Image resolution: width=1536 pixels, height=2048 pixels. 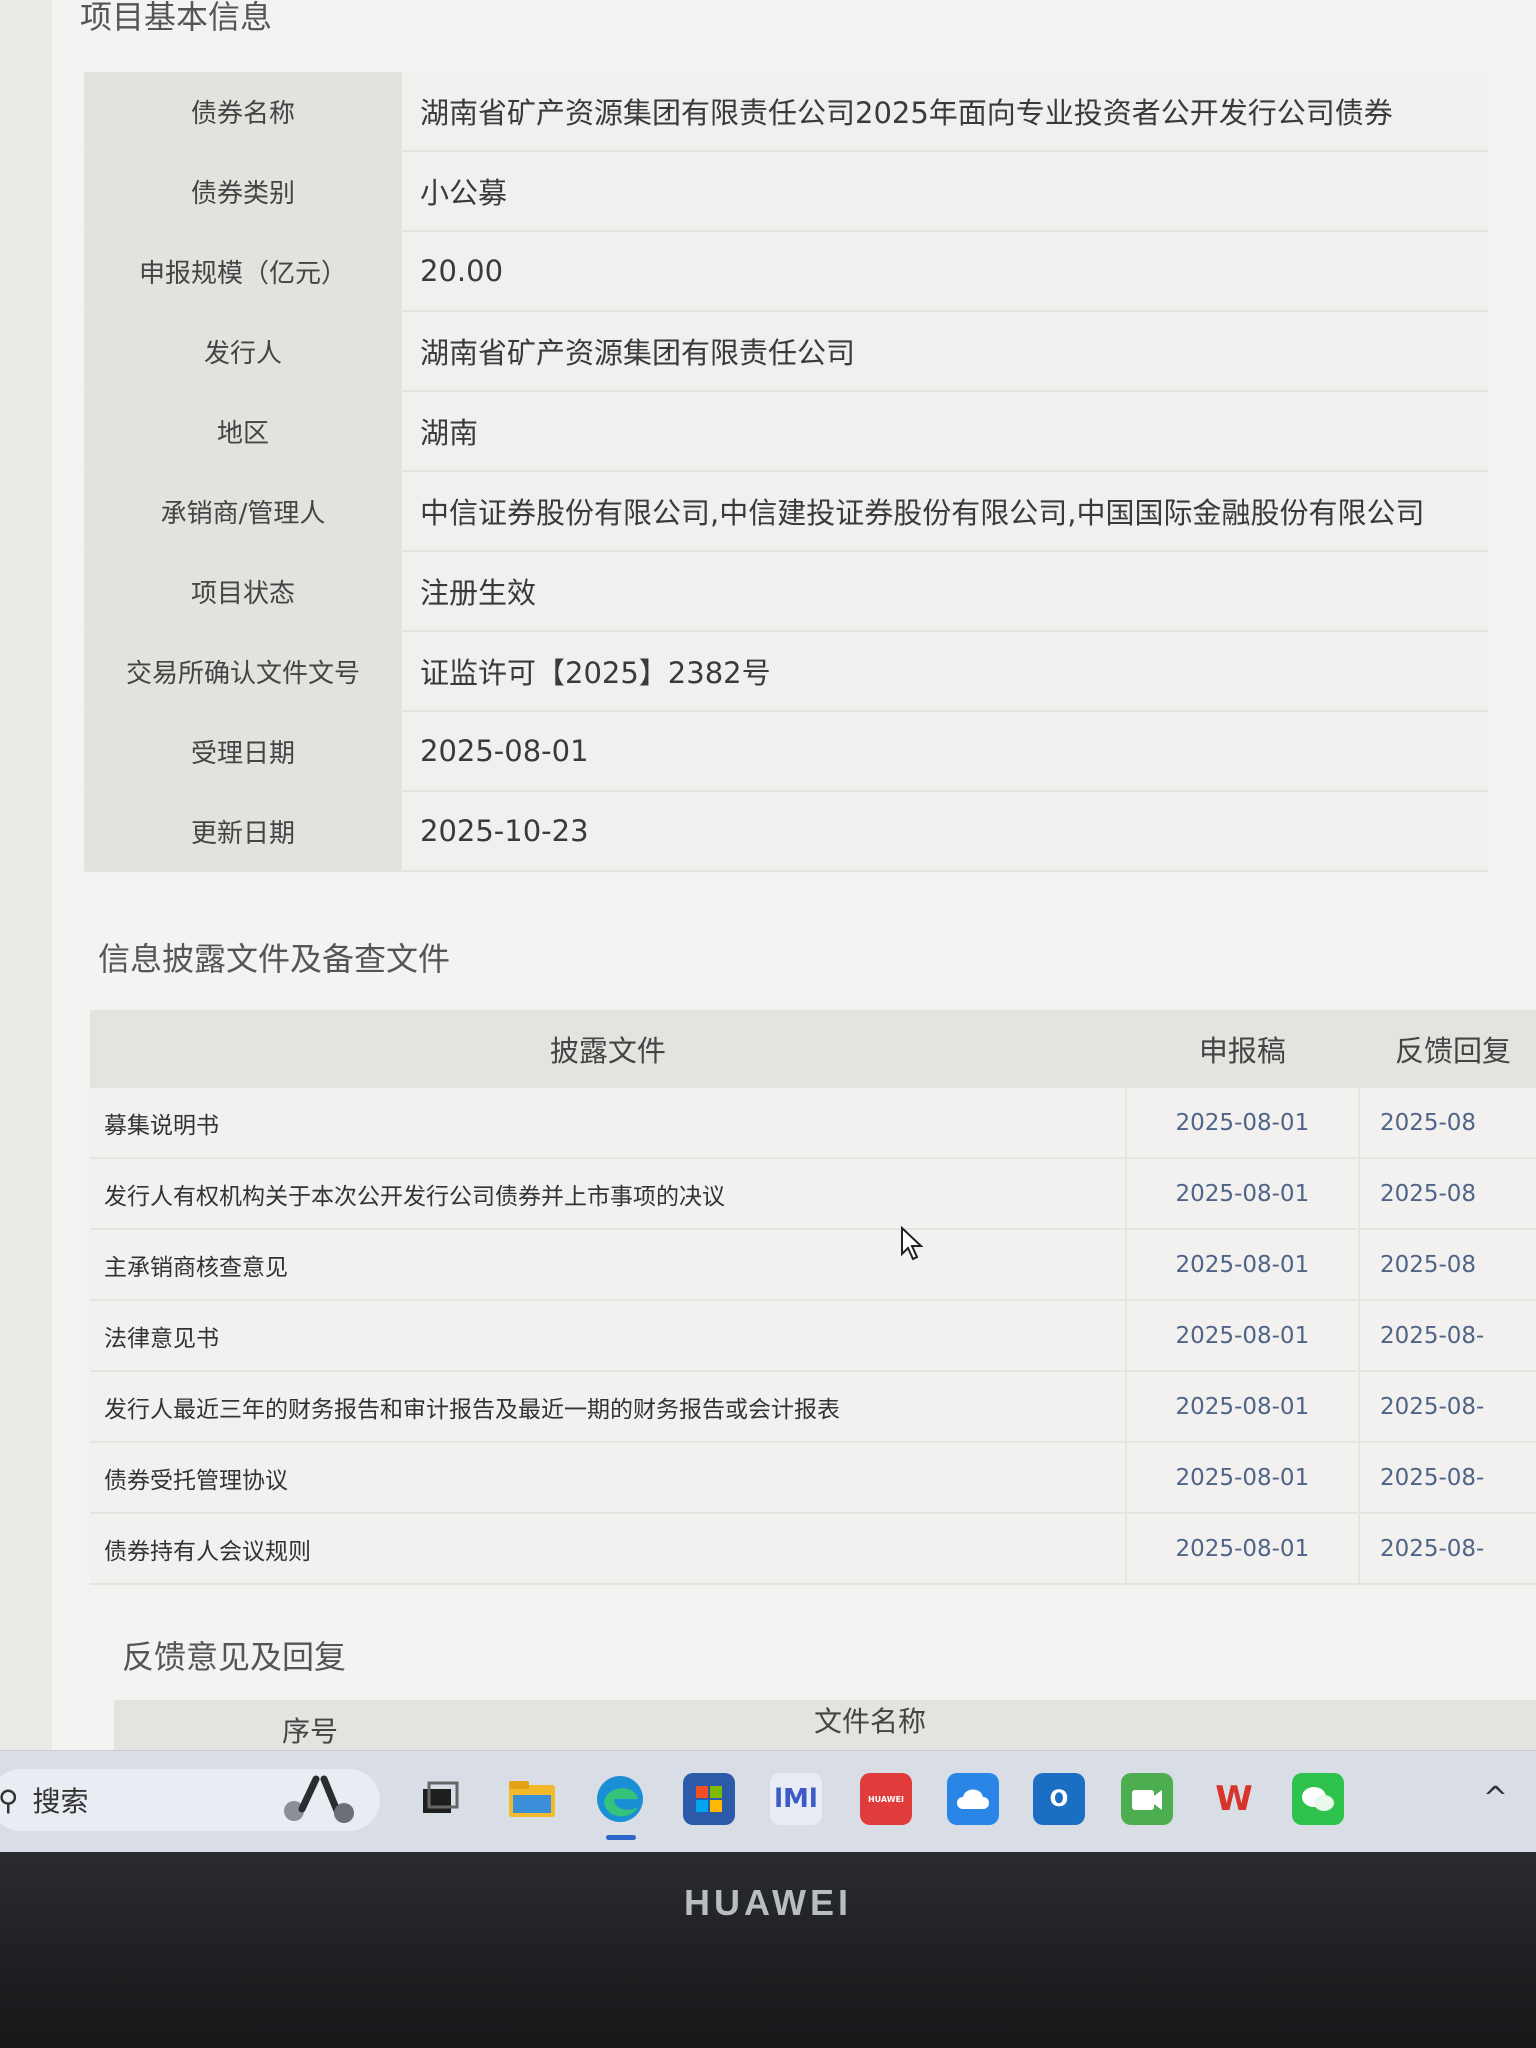 What do you see at coordinates (243, 191) in the screenshot?
I see `info-label: 债券类别` at bounding box center [243, 191].